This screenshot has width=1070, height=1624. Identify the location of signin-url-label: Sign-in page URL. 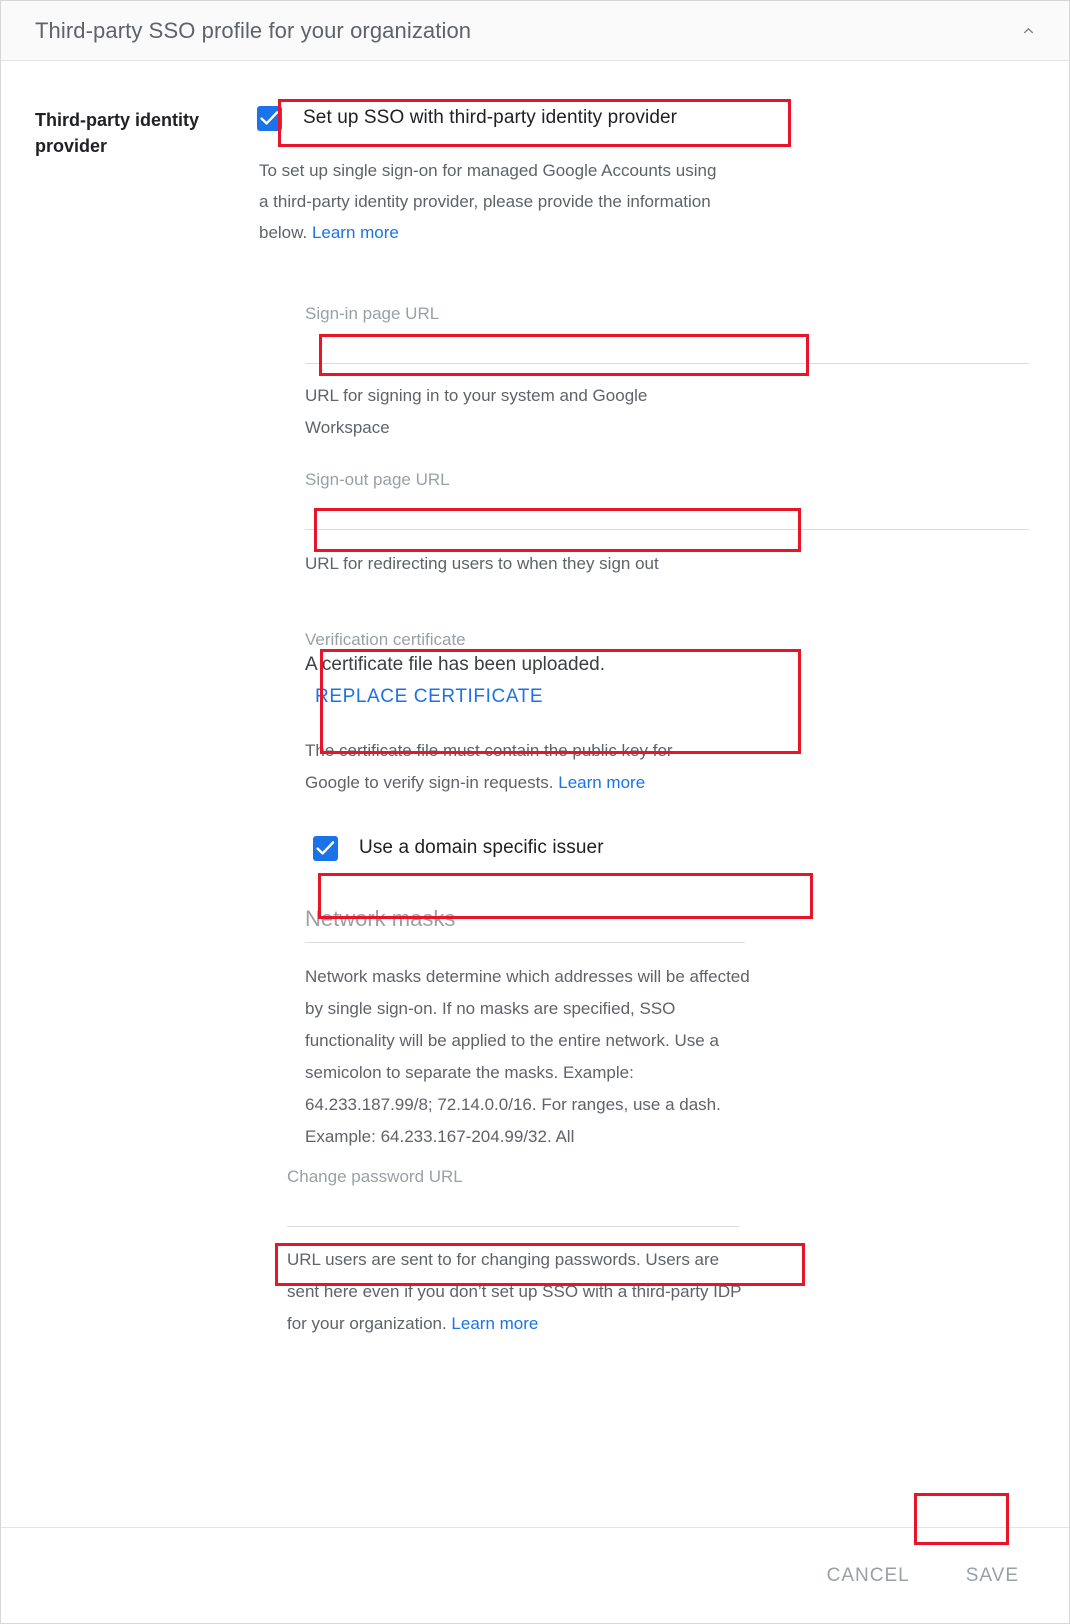
(372, 313).